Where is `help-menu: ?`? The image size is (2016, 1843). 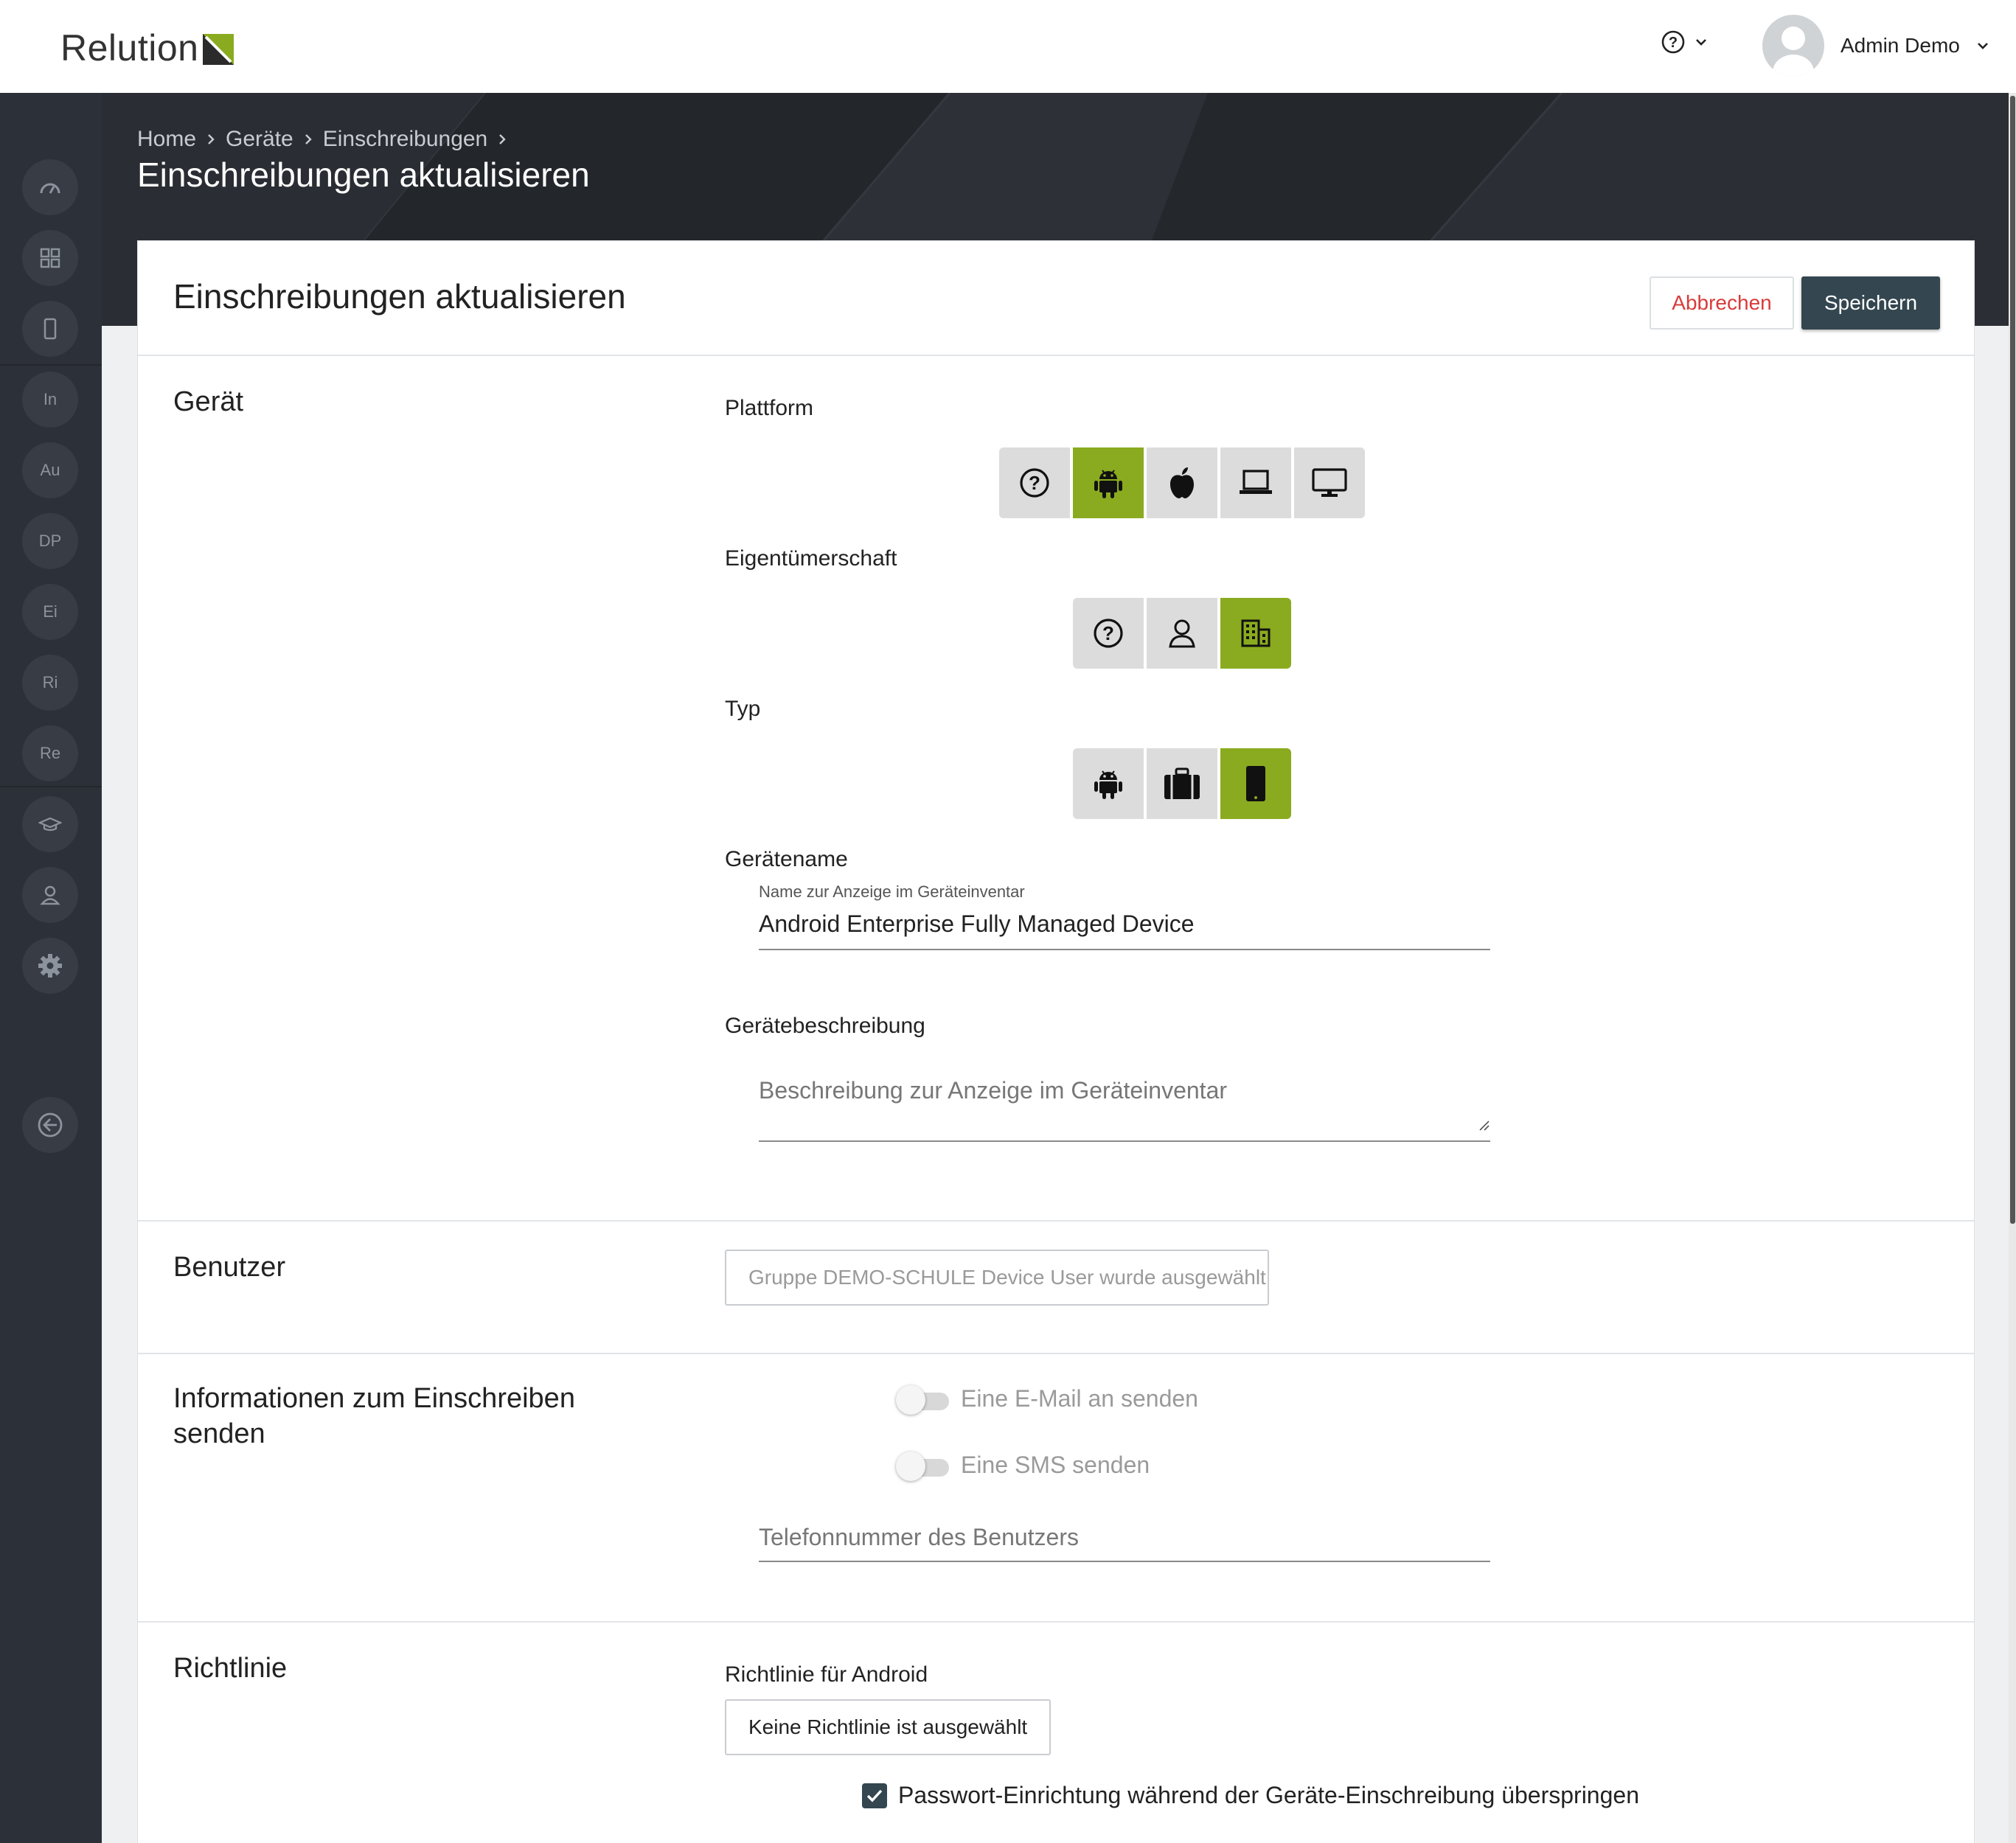 help-menu: ? is located at coordinates (1684, 42).